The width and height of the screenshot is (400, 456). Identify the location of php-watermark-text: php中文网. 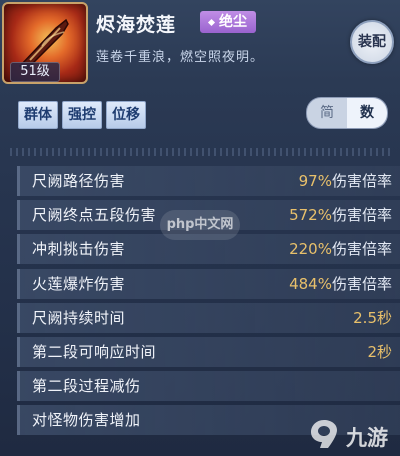
(200, 224).